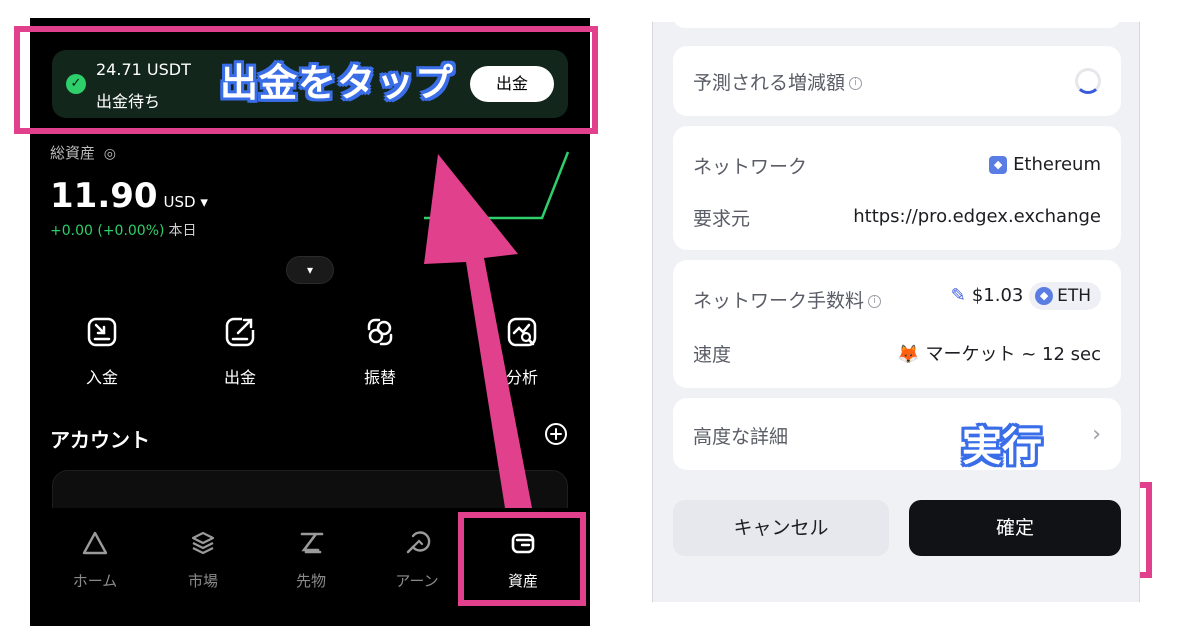 This screenshot has height=630, width=1200. Describe the element at coordinates (521, 377) in the screenshot. I see `action-analysis-label: 分析` at that location.